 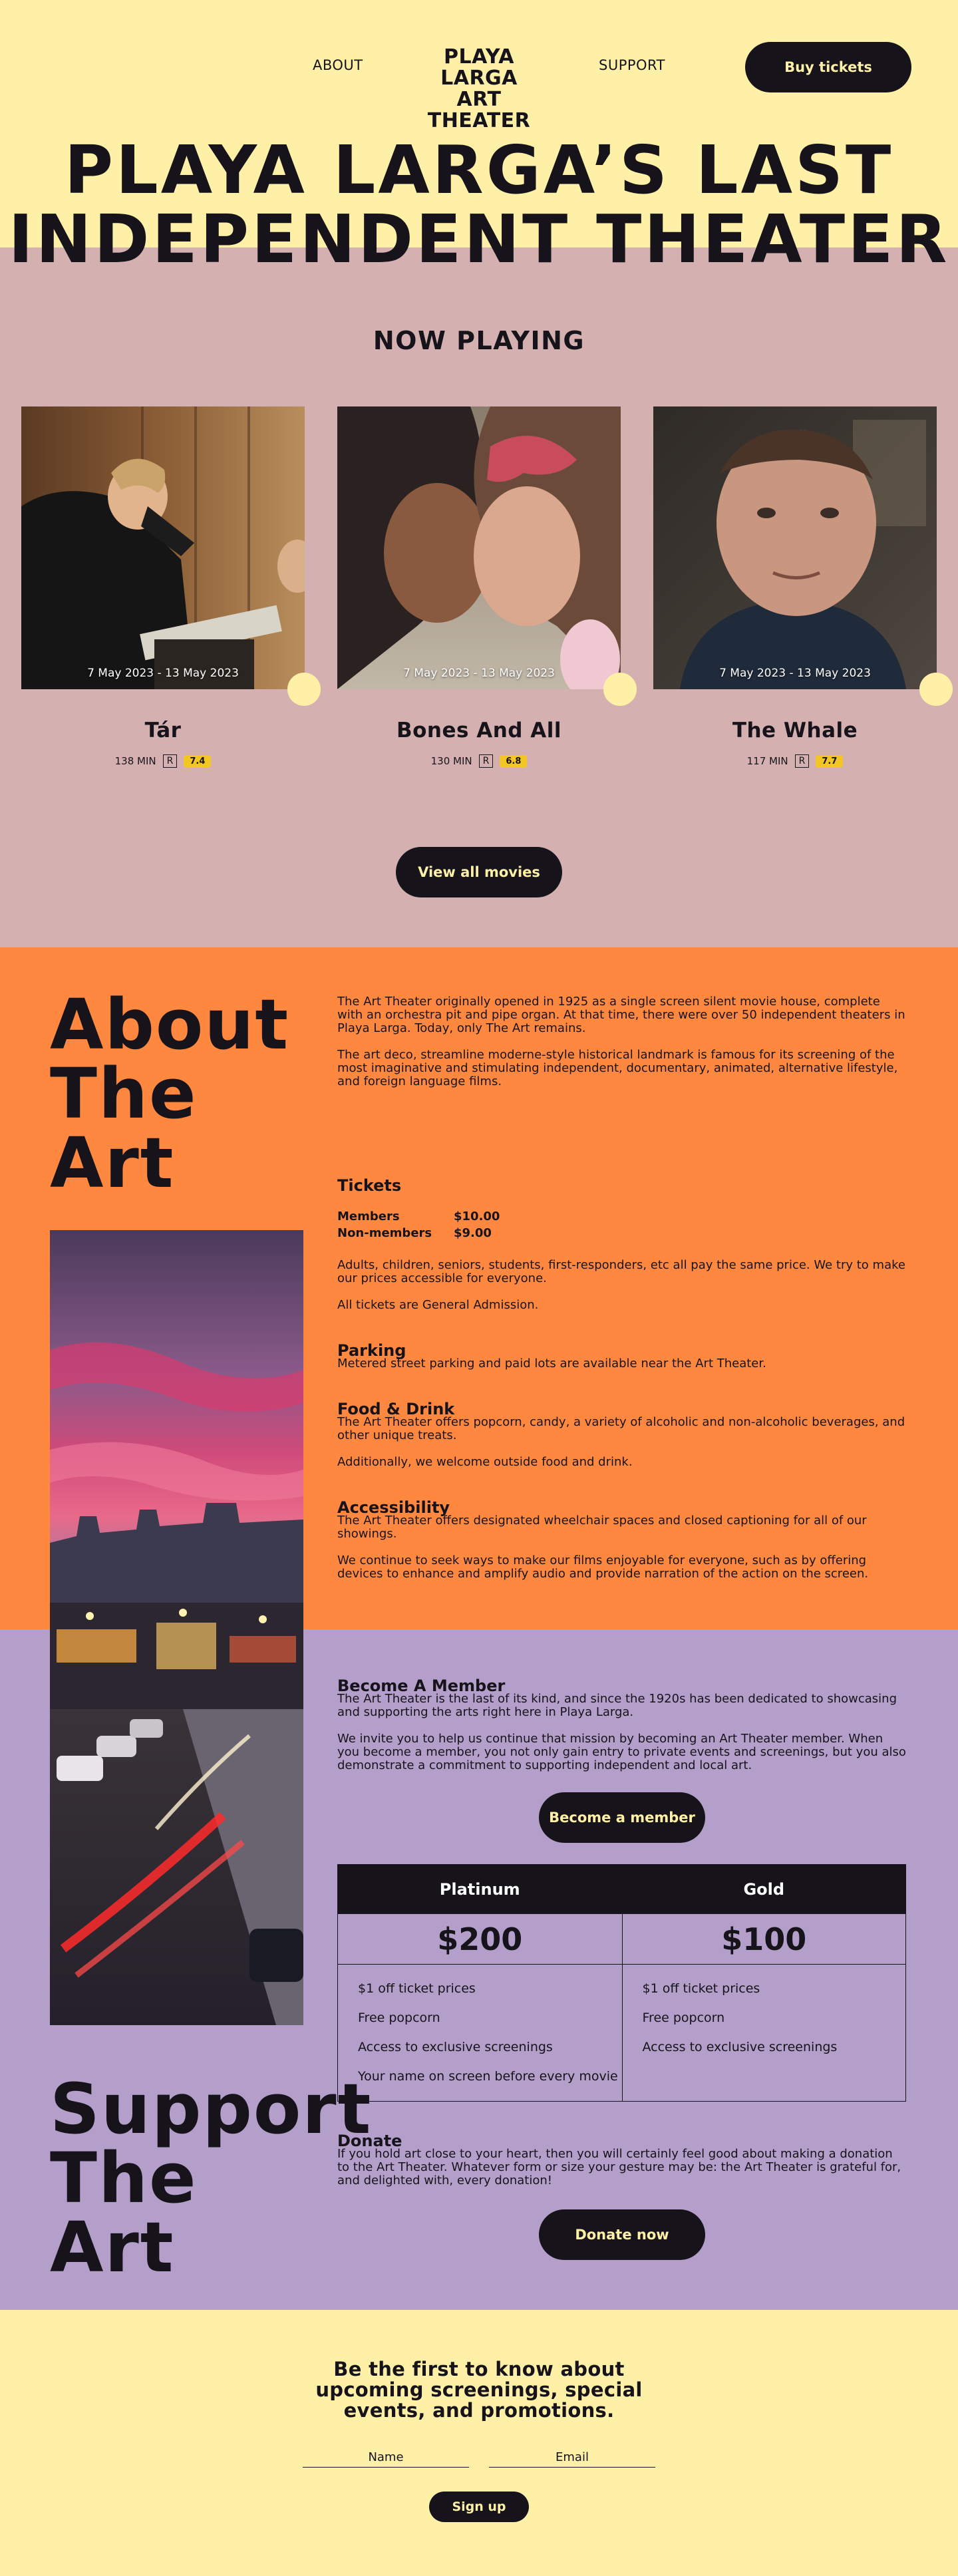 I want to click on now-playing-heading: NOW PLAYING, so click(x=479, y=340).